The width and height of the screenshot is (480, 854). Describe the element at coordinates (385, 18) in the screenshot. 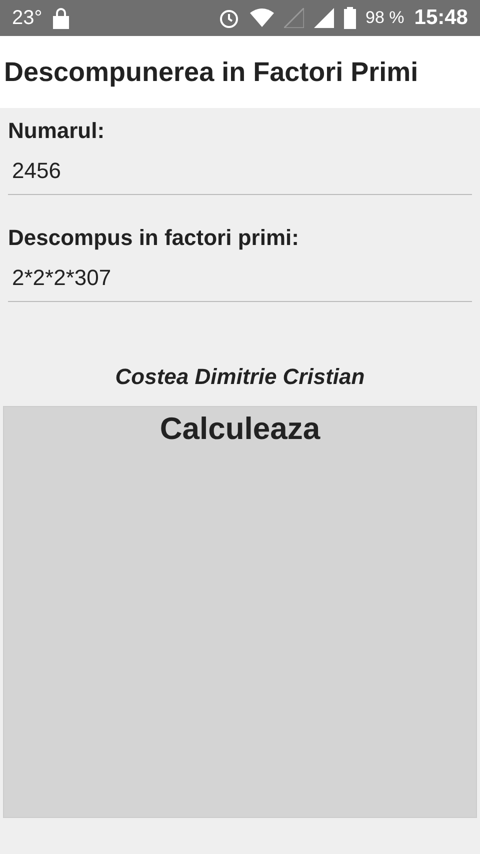

I see `battery-percentage: 98 %` at that location.